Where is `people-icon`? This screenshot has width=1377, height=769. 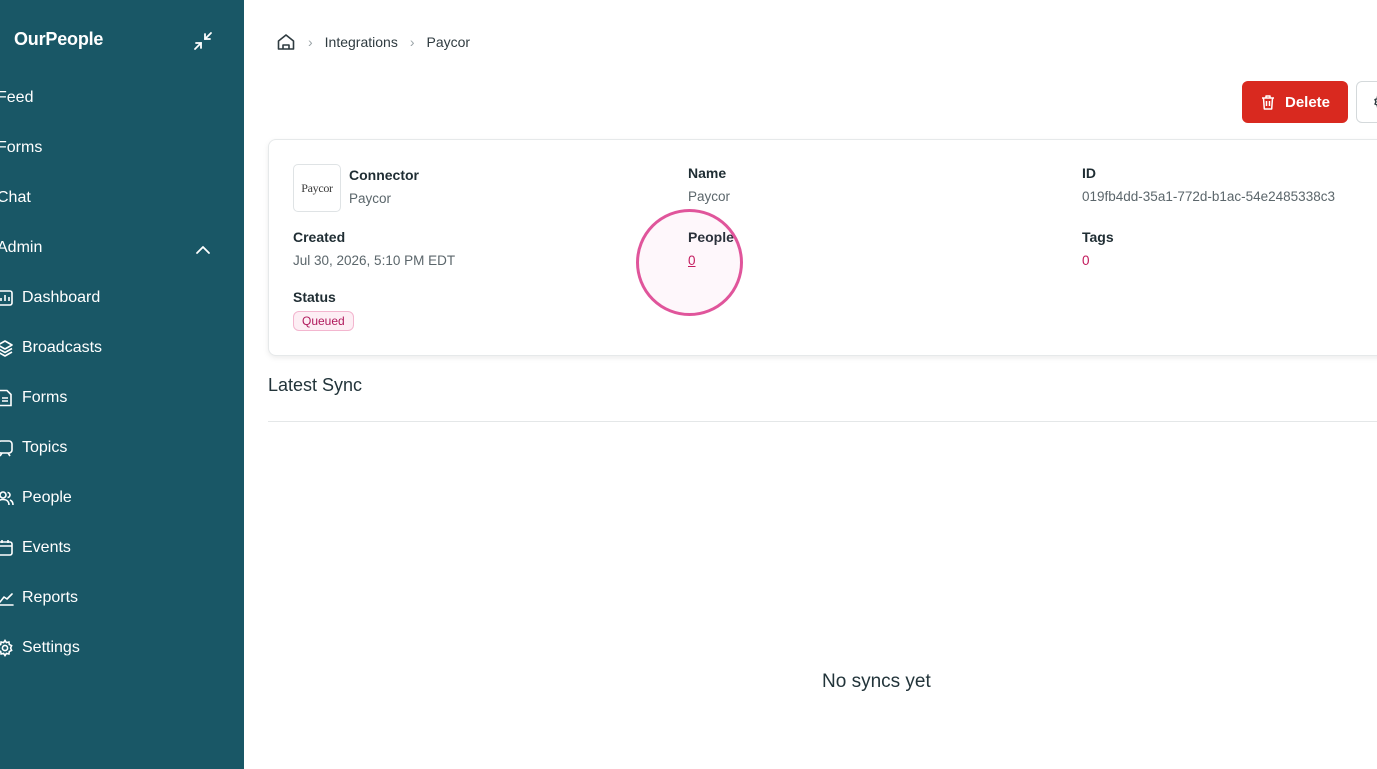
people-icon is located at coordinates (7, 498).